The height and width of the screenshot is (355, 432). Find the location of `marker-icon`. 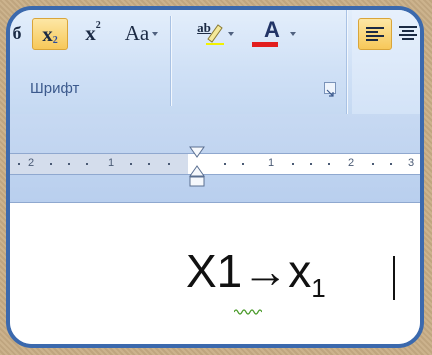

marker-icon is located at coordinates (215, 34).